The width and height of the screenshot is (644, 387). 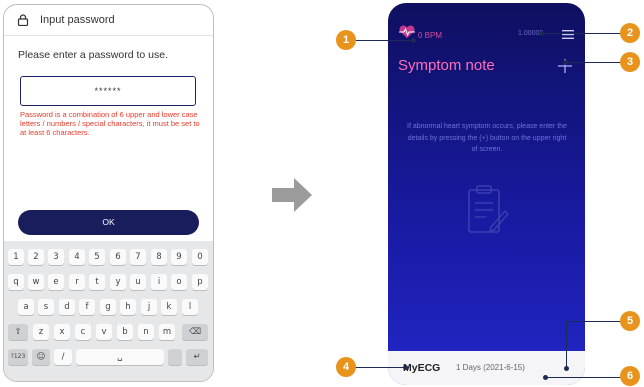 What do you see at coordinates (384, 40) in the screenshot?
I see `callout-1-line` at bounding box center [384, 40].